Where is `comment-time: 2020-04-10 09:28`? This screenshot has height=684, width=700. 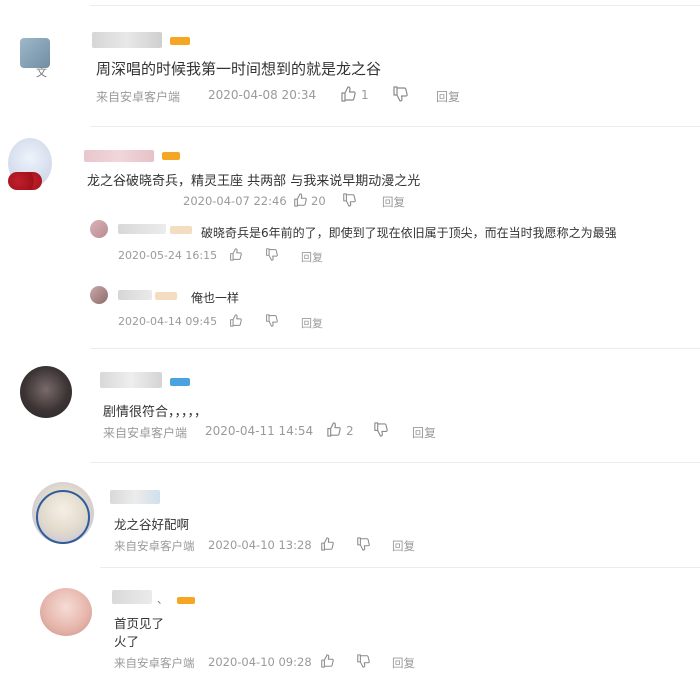 comment-time: 2020-04-10 09:28 is located at coordinates (260, 662).